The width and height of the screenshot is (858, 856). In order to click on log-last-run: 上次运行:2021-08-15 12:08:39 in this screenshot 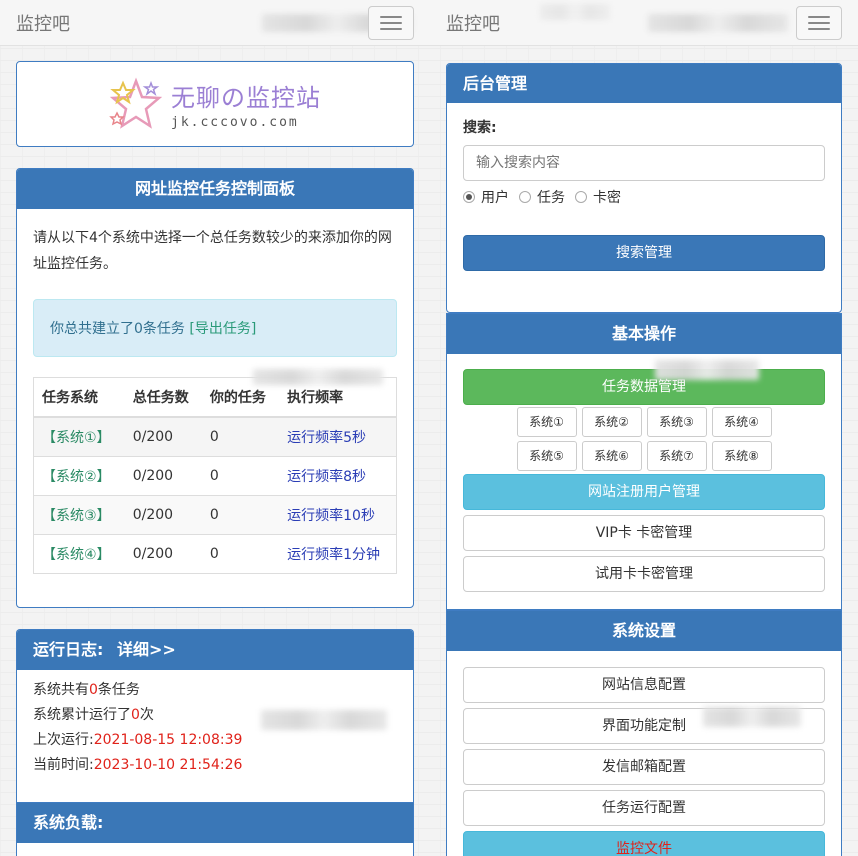, I will do `click(215, 740)`.